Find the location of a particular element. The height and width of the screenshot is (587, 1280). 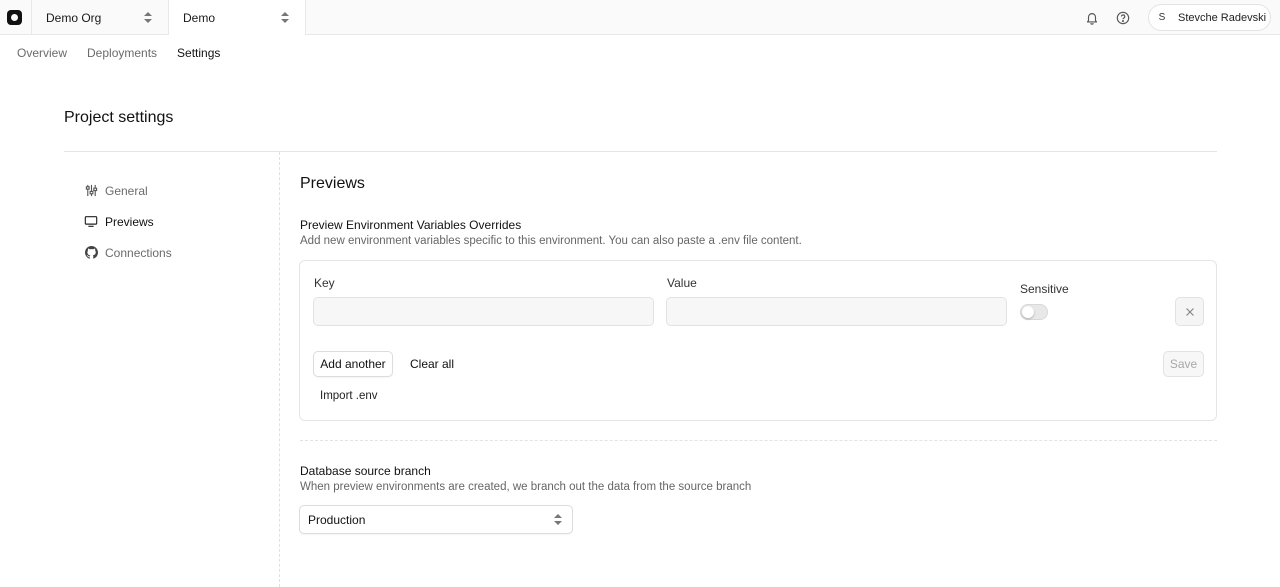

settings-sidenav: General Previews Connections is located at coordinates (128, 228).